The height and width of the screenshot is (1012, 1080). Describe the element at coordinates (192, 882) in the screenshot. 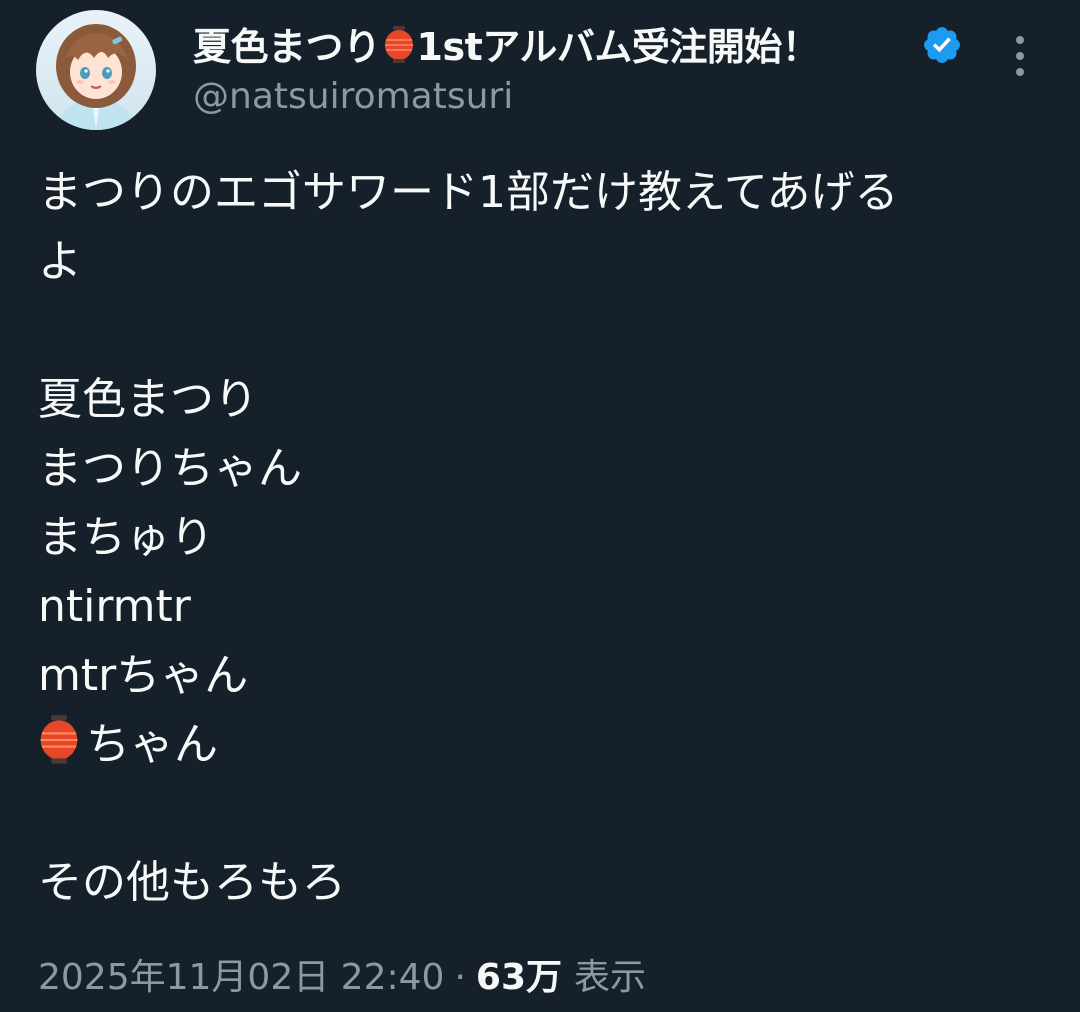

I see `tweet-line: その他もろもろ` at that location.